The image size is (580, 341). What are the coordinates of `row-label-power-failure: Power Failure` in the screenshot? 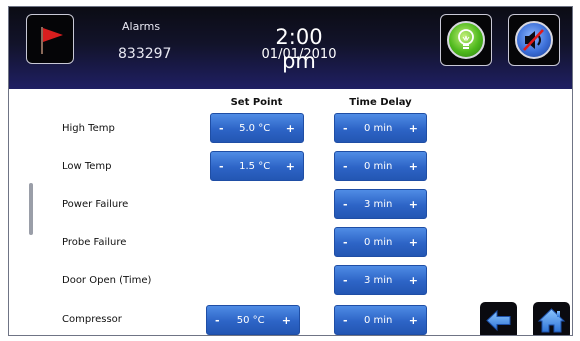 It's located at (95, 204).